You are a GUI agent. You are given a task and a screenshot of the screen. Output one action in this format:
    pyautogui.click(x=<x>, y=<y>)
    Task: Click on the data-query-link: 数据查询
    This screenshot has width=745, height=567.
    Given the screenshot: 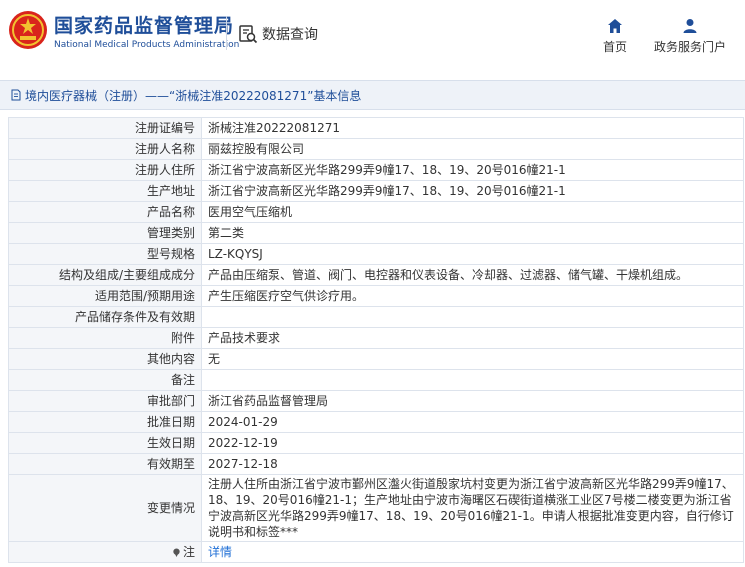 What is the action you would take?
    pyautogui.click(x=278, y=34)
    